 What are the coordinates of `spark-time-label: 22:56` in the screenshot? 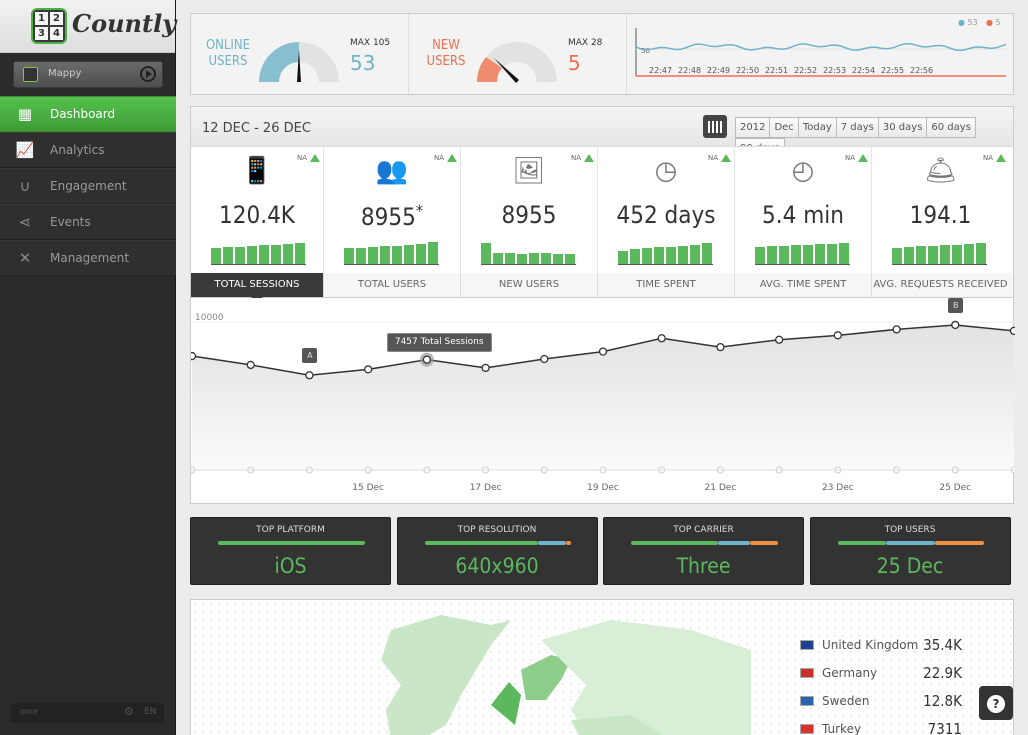 It's located at (921, 70).